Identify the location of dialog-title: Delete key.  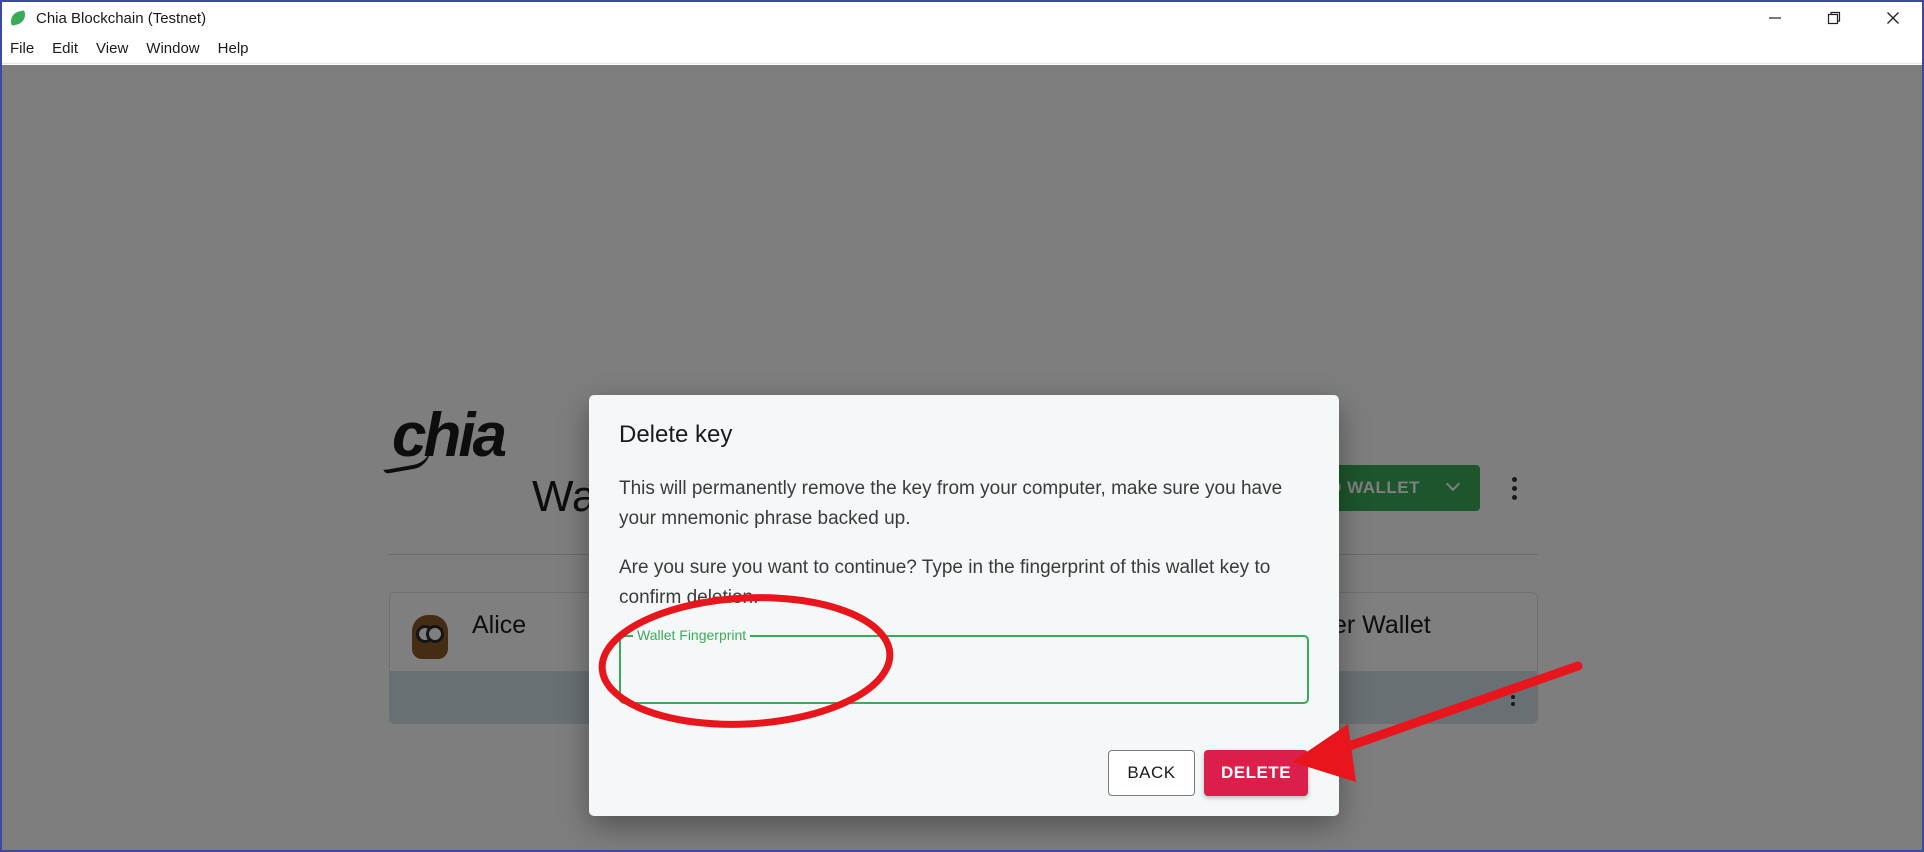
(676, 434).